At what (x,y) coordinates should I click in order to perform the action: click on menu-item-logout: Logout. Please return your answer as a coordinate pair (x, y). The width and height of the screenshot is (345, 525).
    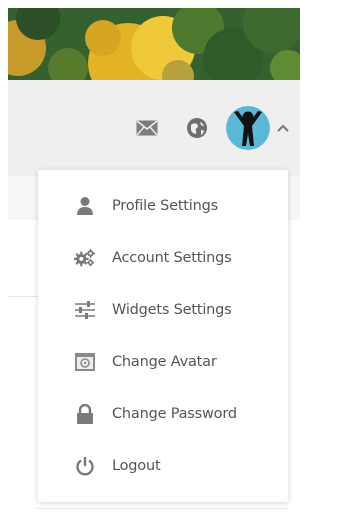
    Looking at the image, I should click on (163, 466).